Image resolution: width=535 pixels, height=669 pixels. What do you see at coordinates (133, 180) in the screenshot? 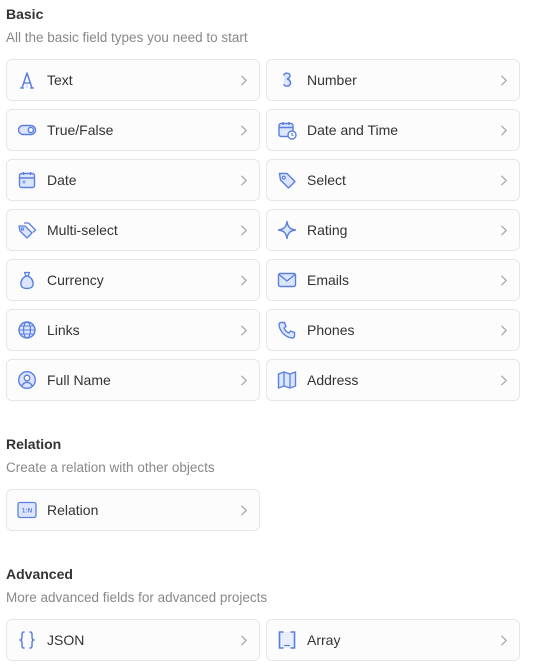
I see `field-type-date: Date` at bounding box center [133, 180].